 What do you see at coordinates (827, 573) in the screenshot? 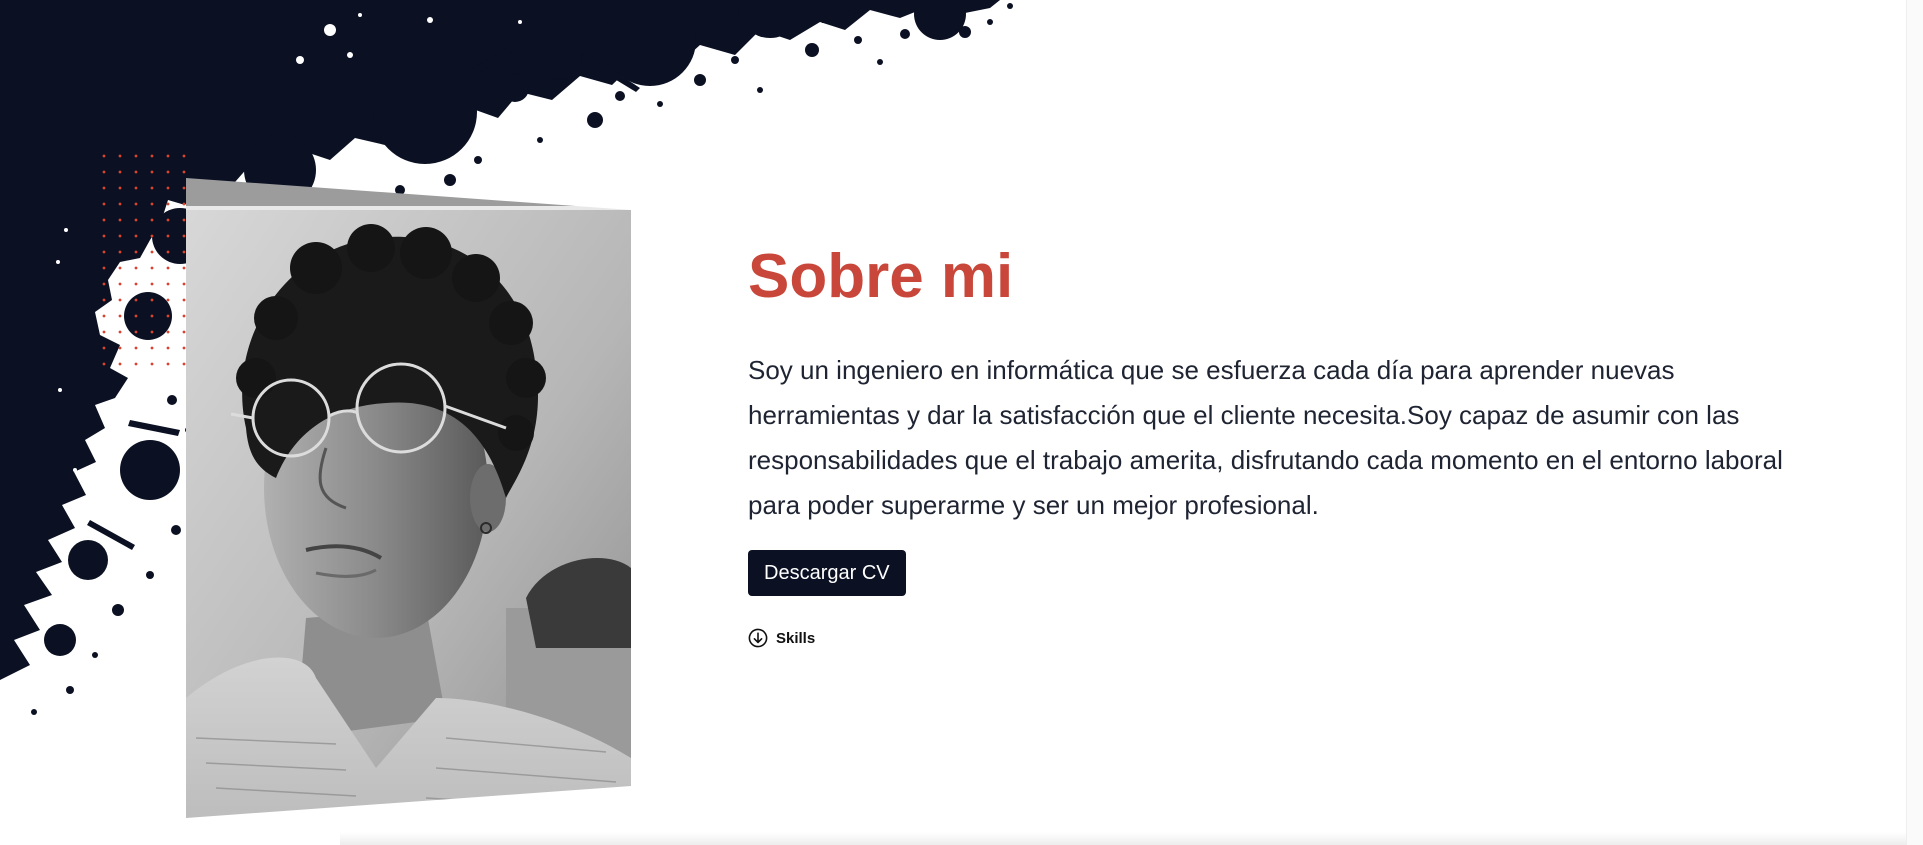
I see `download-cv-button: Descargar CV` at bounding box center [827, 573].